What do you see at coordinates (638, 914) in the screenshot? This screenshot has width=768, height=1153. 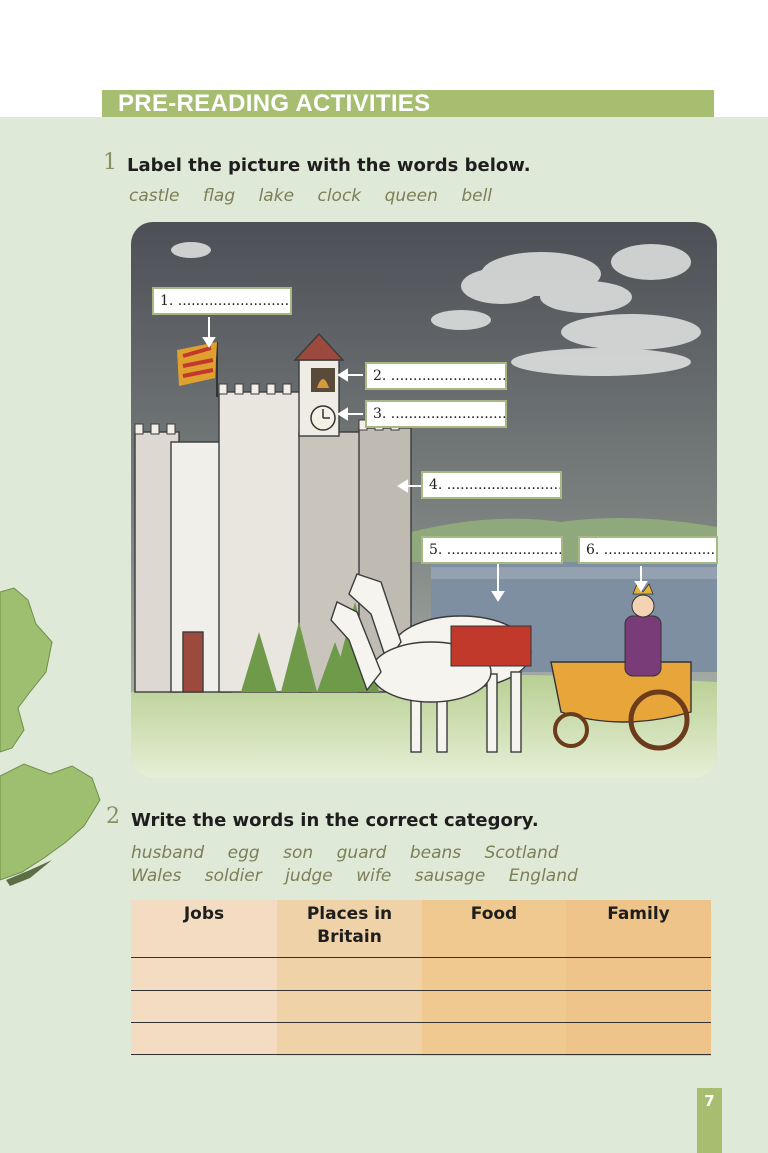 I see `header-family: Family` at bounding box center [638, 914].